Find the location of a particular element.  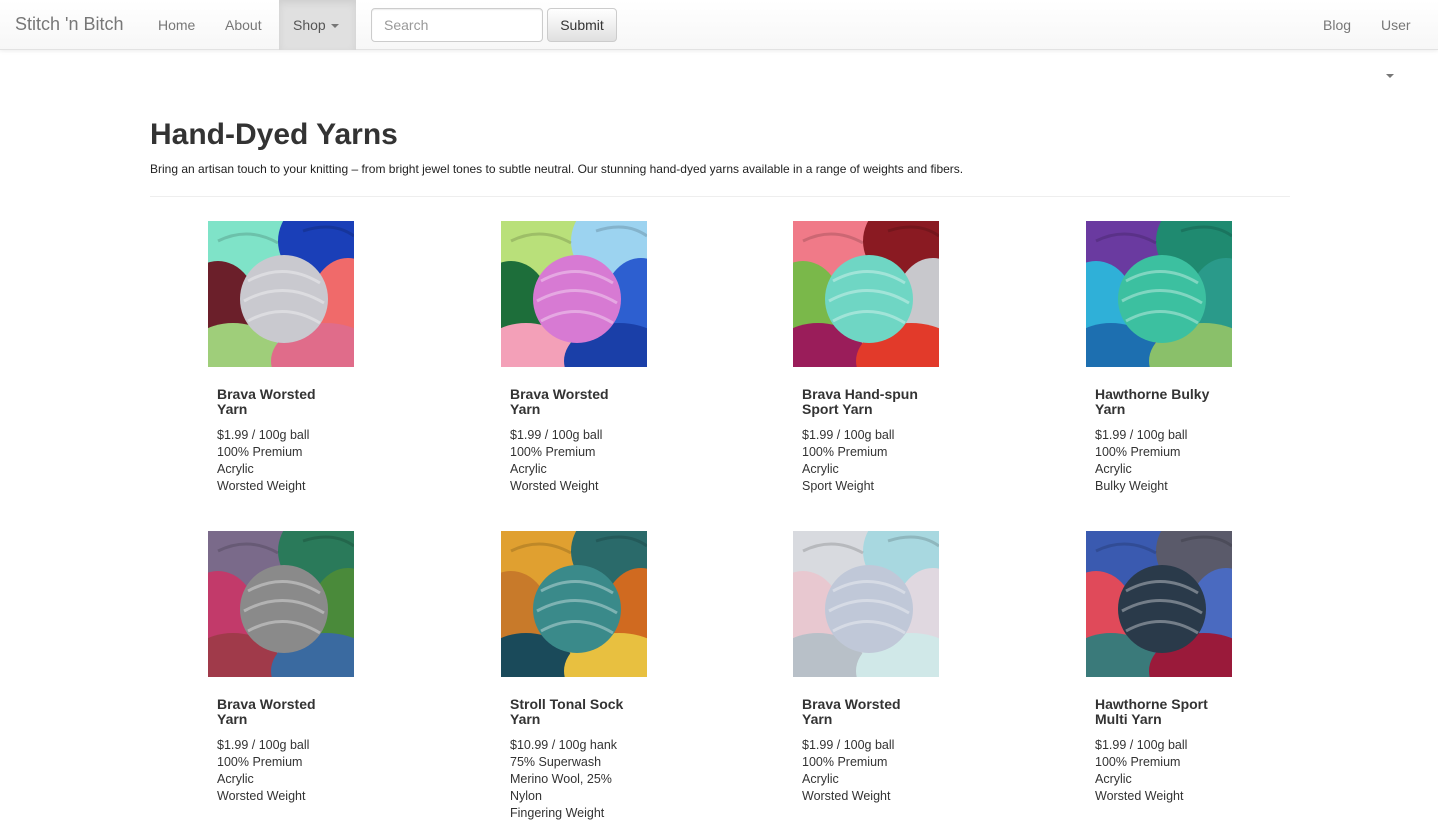

product-weight: Sport Weight is located at coordinates (838, 486).